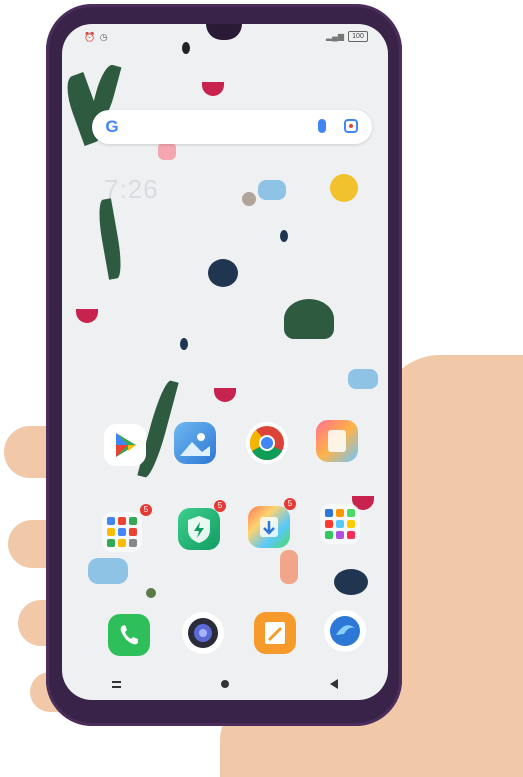 The image size is (523, 777). Describe the element at coordinates (358, 36) in the screenshot. I see `battery-icon: 100` at that location.